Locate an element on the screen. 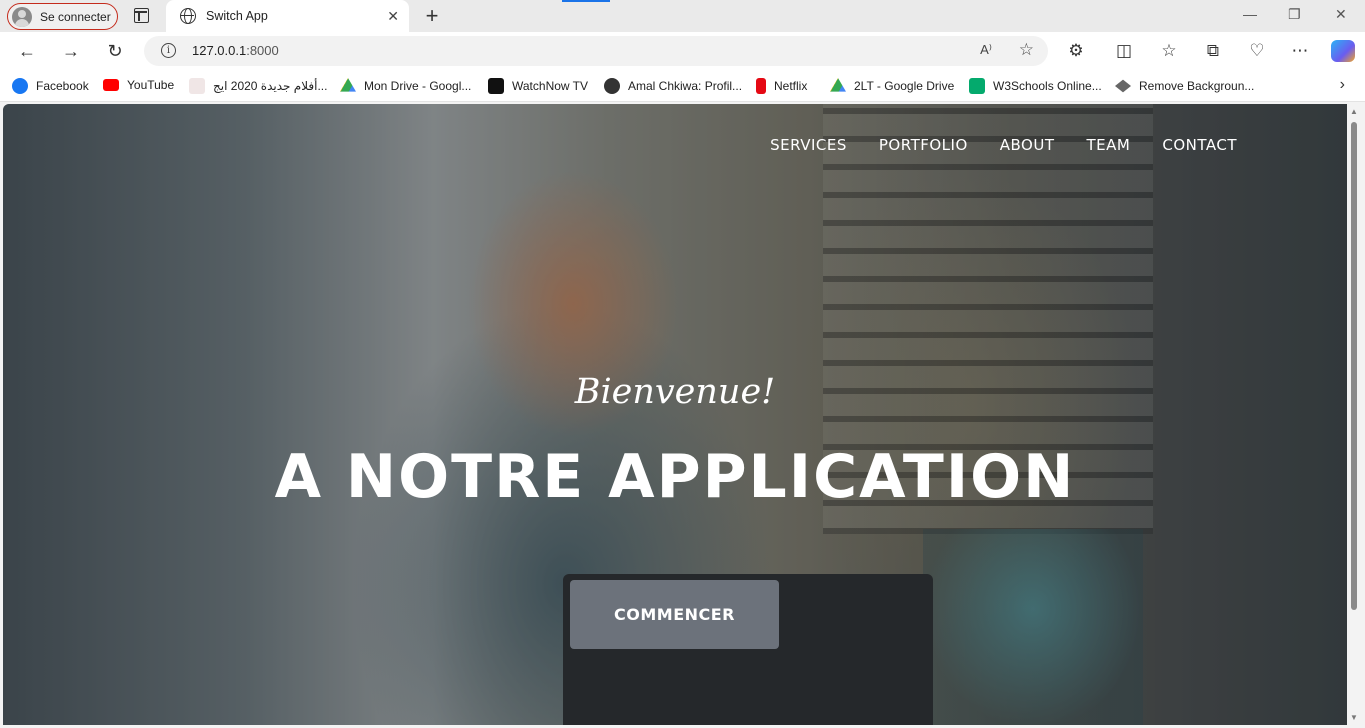 The width and height of the screenshot is (1365, 728). close-window-button: ✕ is located at coordinates (1341, 14).